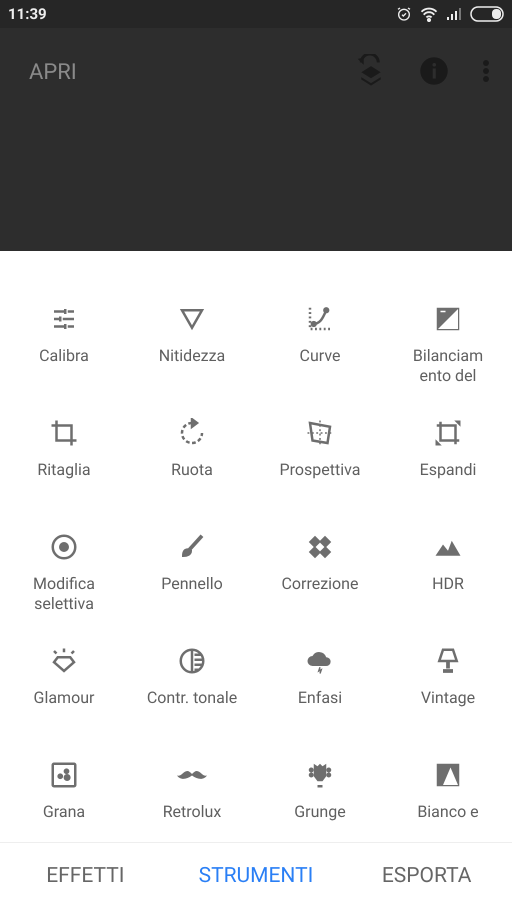 The width and height of the screenshot is (512, 910). Describe the element at coordinates (256, 876) in the screenshot. I see `tab: STRUMENTI` at that location.